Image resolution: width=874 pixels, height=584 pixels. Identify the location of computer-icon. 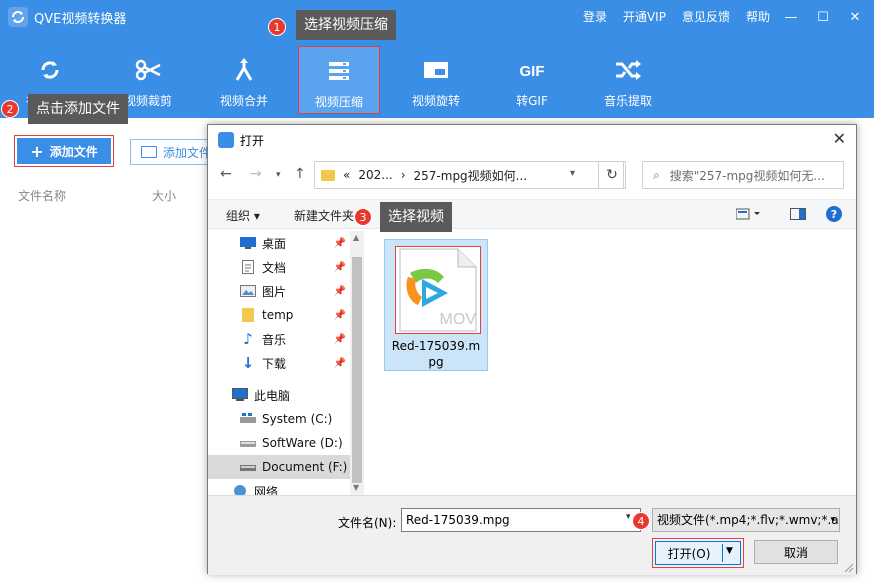
(240, 395).